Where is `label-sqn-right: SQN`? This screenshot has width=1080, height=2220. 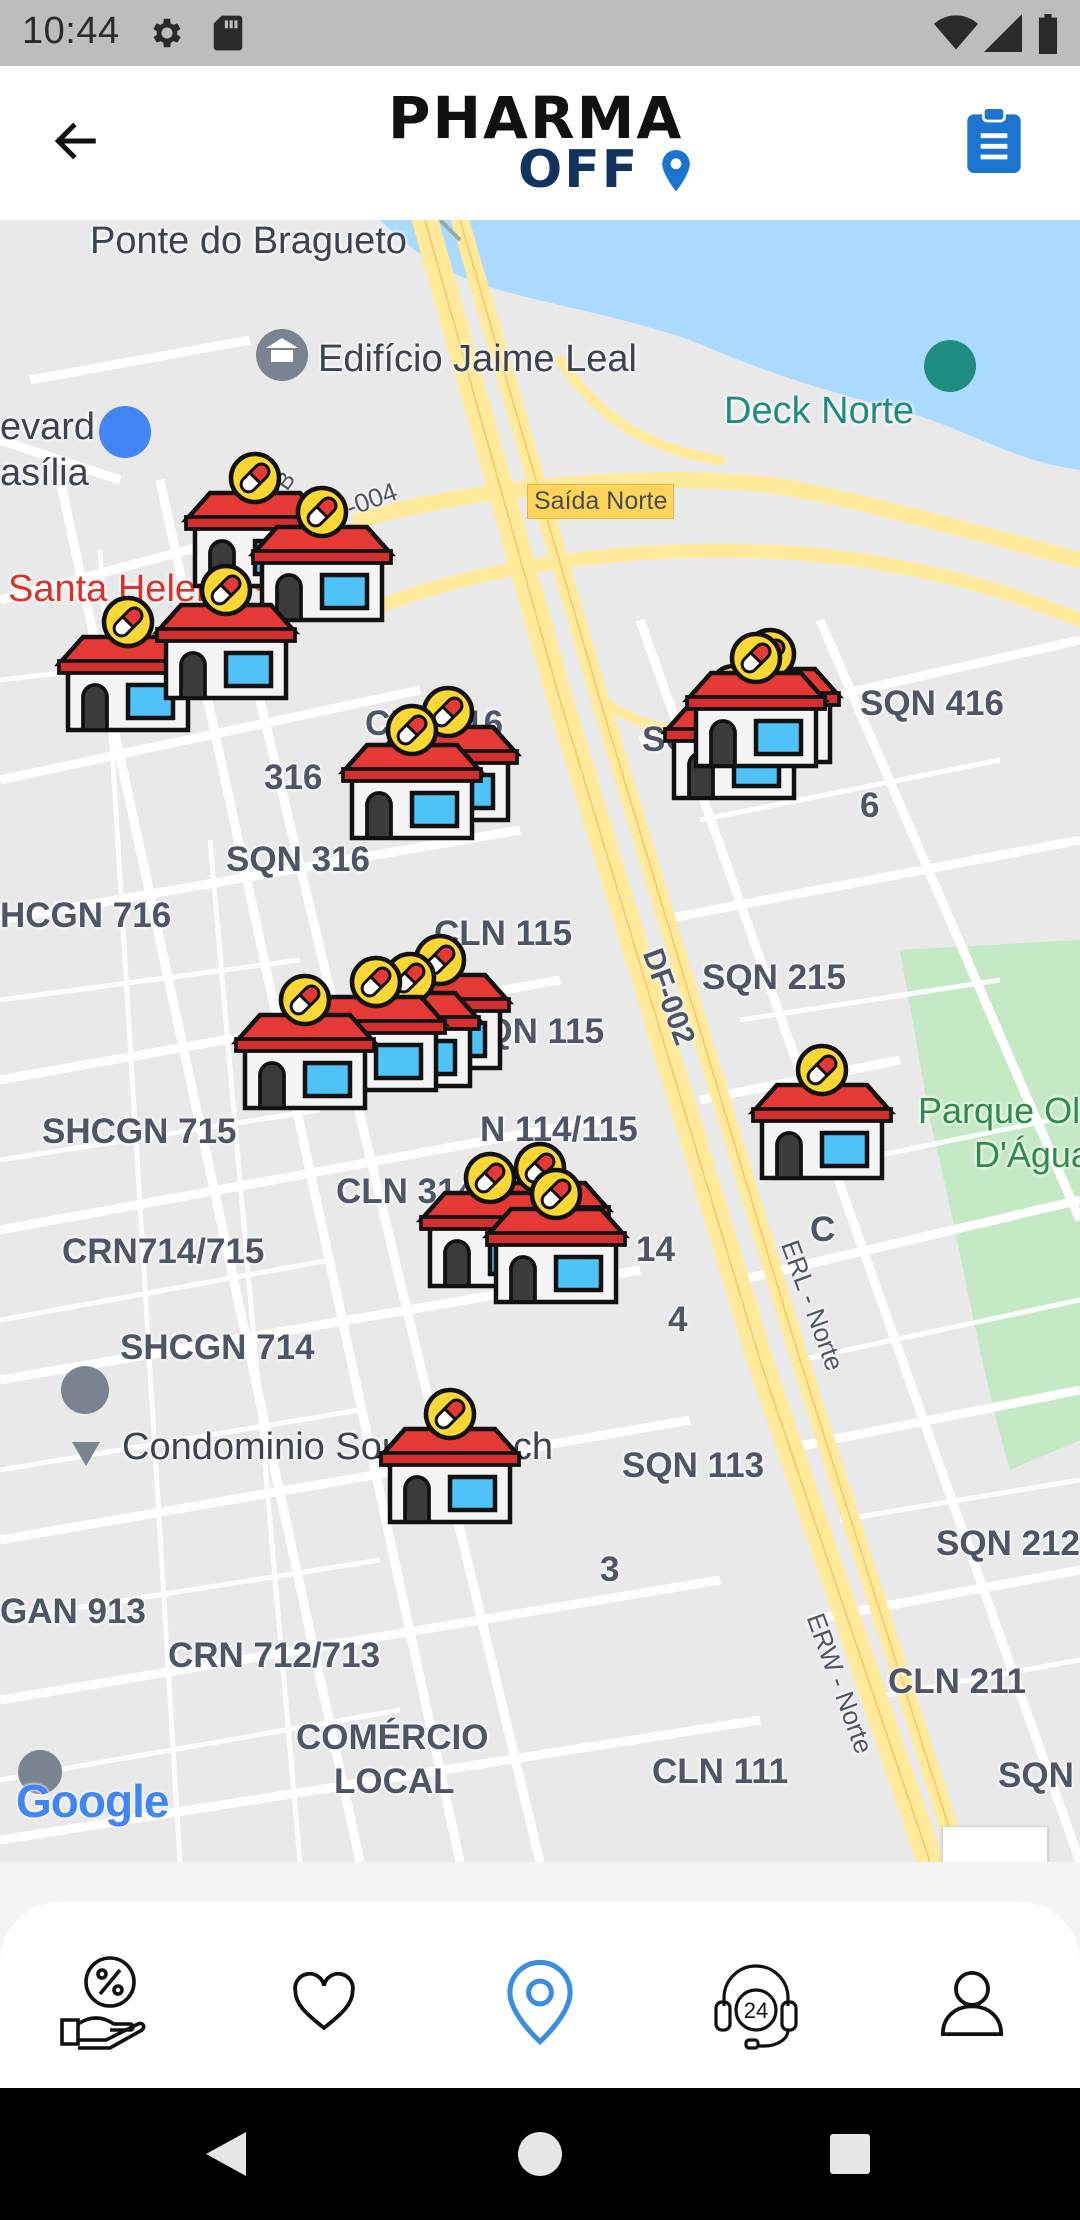
label-sqn-right: SQN is located at coordinates (1036, 1775).